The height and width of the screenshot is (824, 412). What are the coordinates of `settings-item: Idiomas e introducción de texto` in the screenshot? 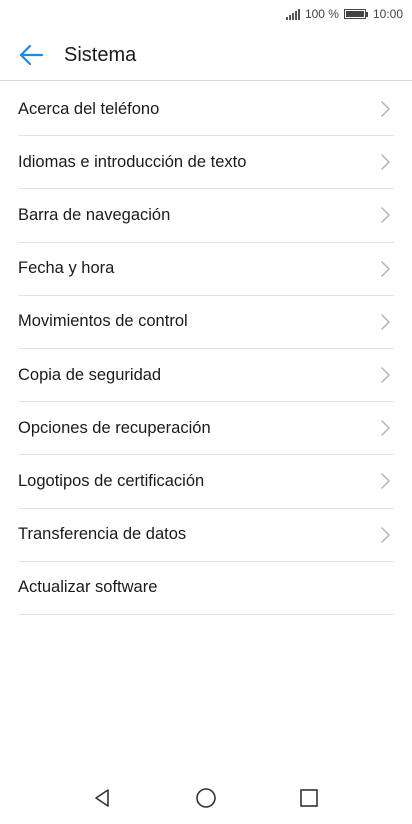 It's located at (206, 163).